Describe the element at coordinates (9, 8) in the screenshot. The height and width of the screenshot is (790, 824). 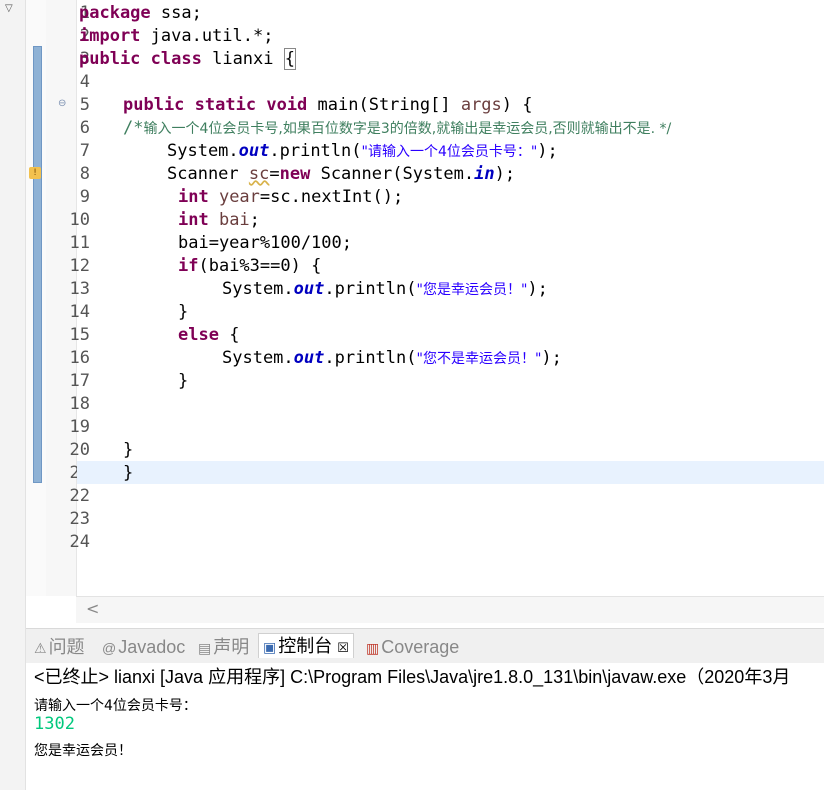
I see `chevron-down-icon: ▽` at that location.